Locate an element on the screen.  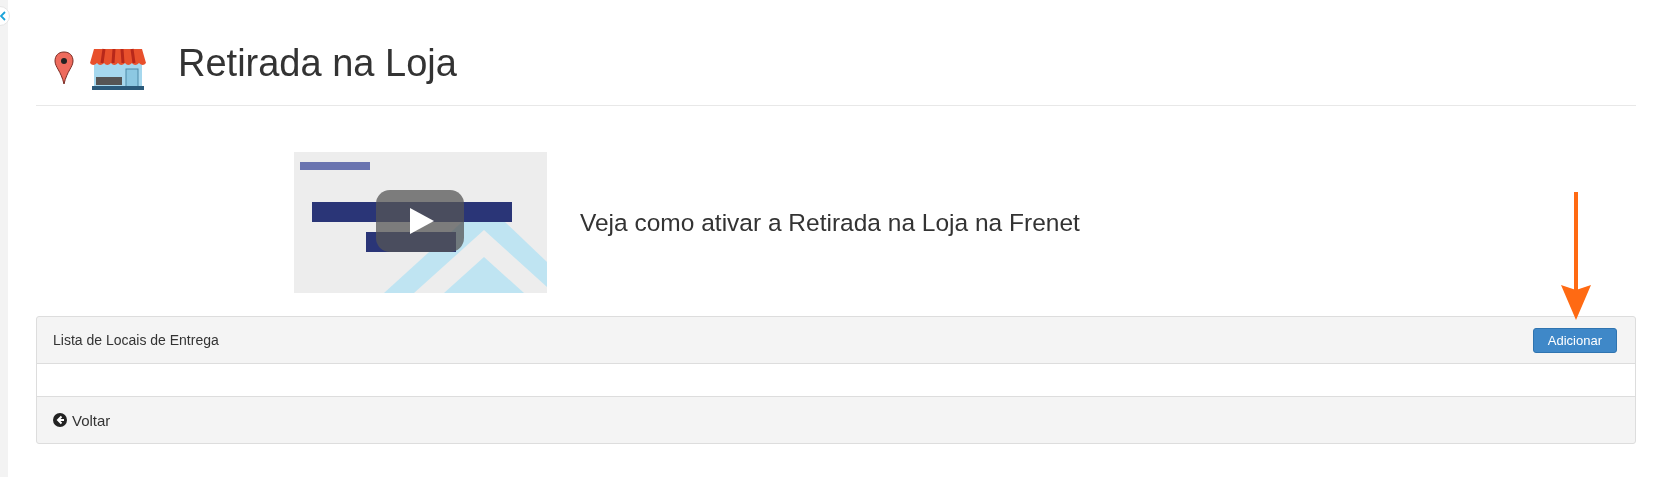
chevron-left-icon is located at coordinates (3, 16).